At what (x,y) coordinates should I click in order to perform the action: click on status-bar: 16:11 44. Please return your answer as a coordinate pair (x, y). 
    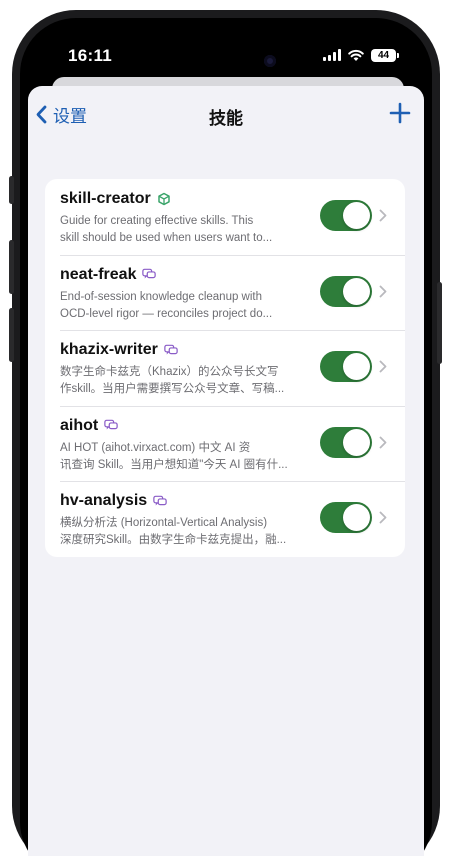
    Looking at the image, I should click on (226, 48).